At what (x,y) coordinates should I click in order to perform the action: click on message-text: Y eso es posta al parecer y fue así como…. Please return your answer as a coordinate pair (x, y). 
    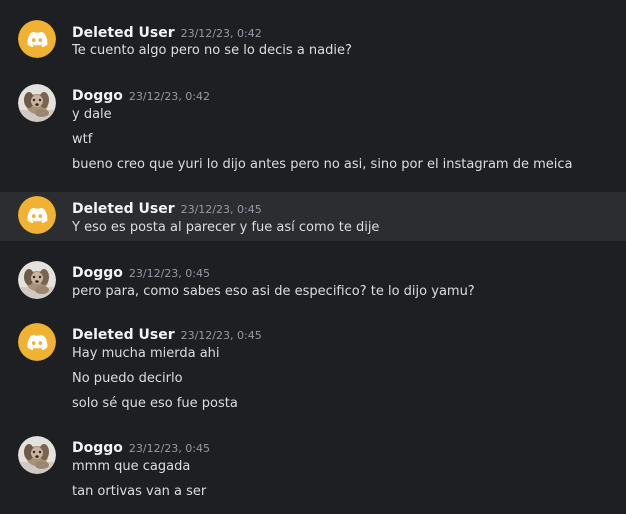
    Looking at the image, I should click on (226, 227).